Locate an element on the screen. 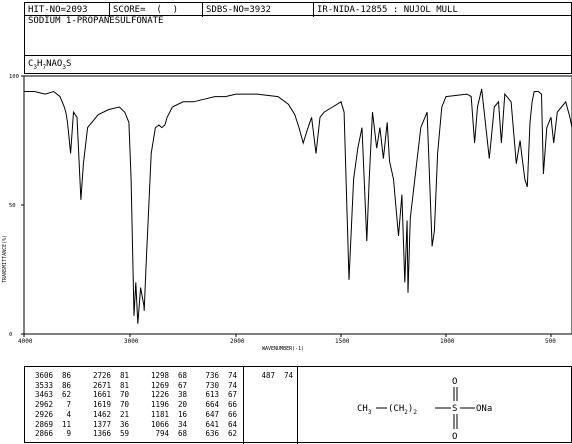 The image size is (572, 444). peak-transmittance: 21 is located at coordinates (124, 414).